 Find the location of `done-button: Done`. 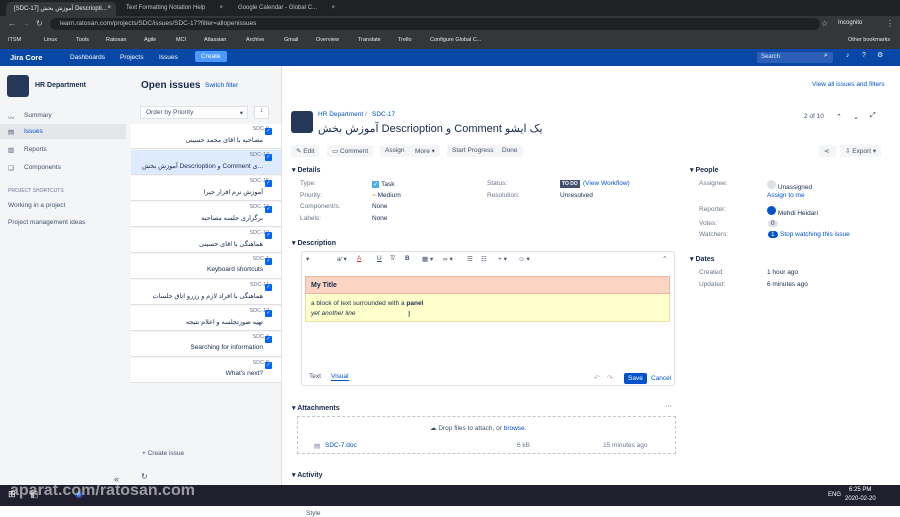

done-button: Done is located at coordinates (510, 151).